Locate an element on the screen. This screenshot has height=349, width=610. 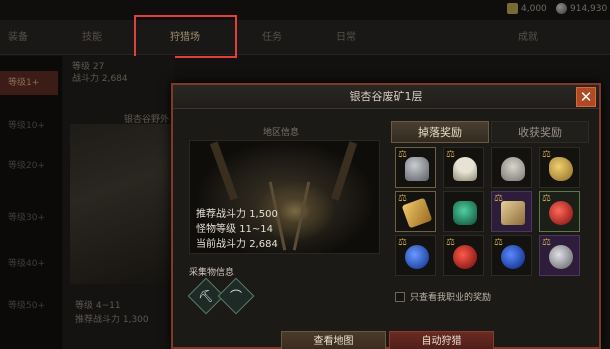
gold-ore-icon is located at coordinates (561, 169).